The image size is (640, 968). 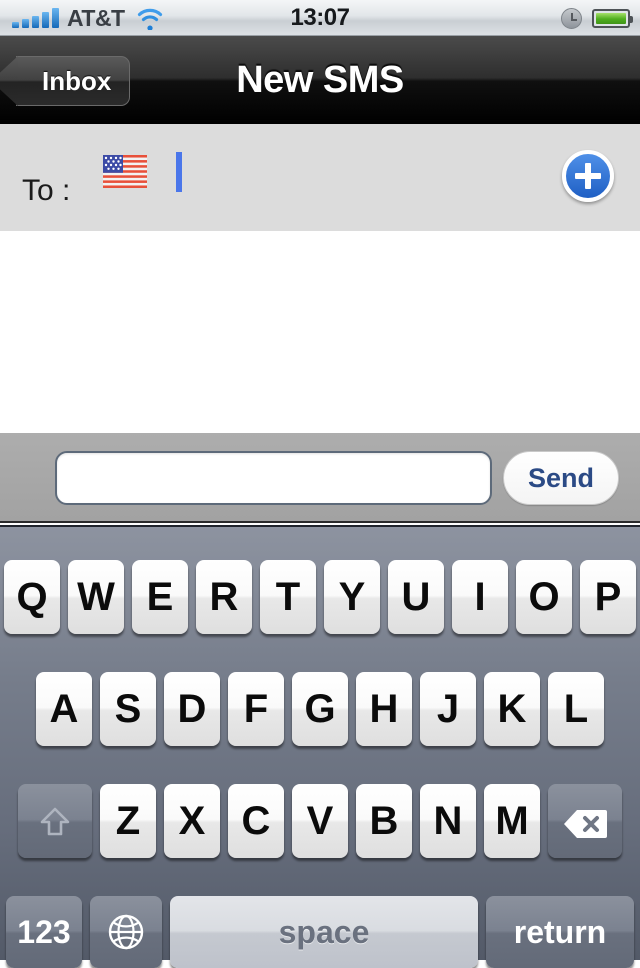 What do you see at coordinates (448, 821) in the screenshot?
I see `key-n: N` at bounding box center [448, 821].